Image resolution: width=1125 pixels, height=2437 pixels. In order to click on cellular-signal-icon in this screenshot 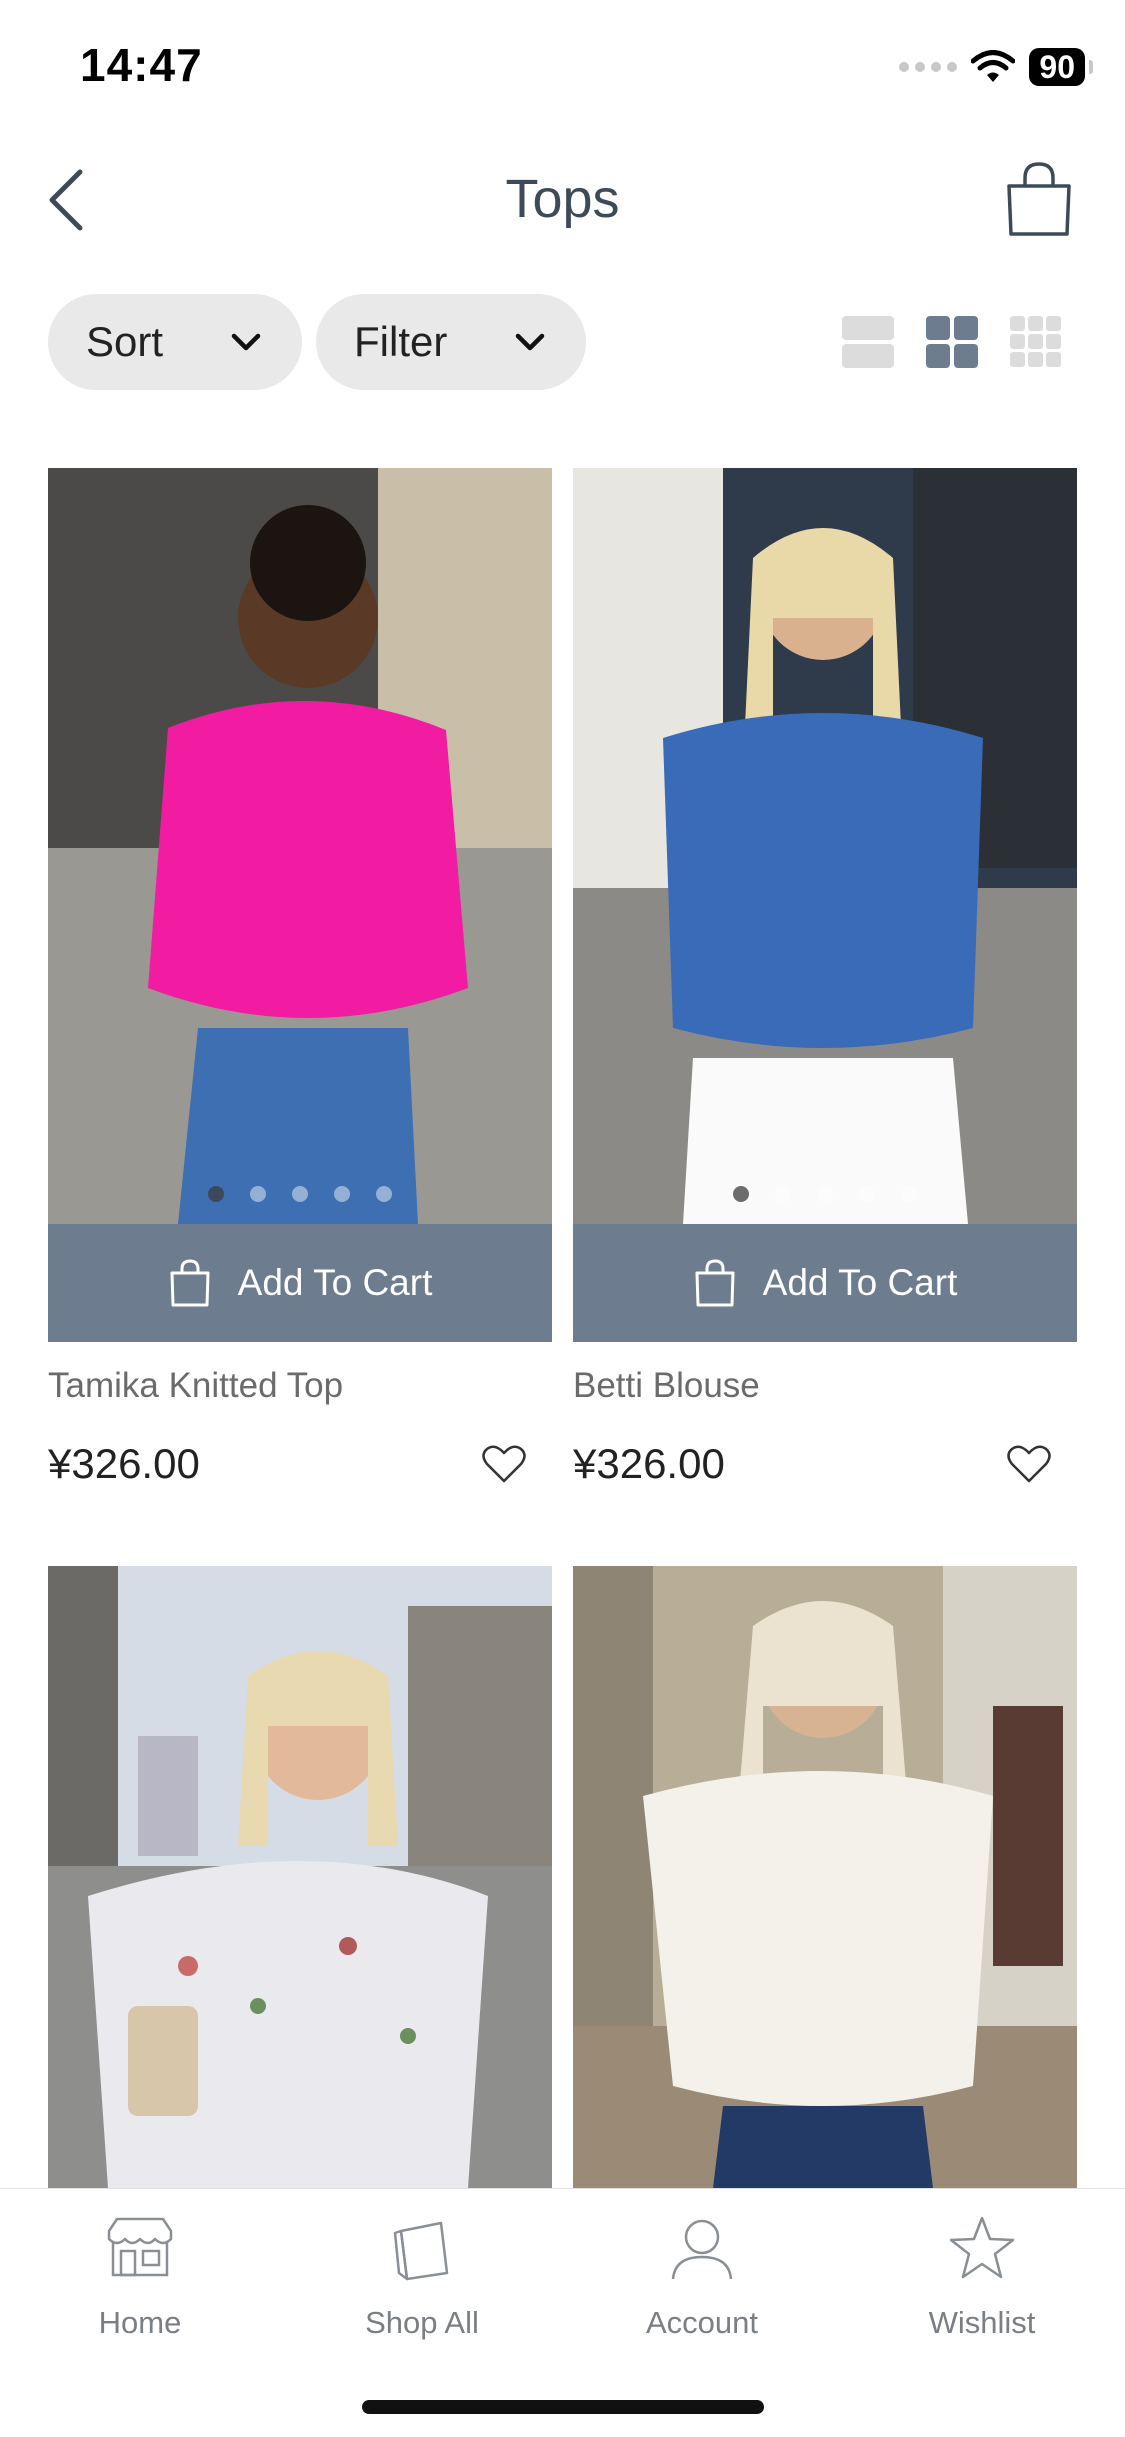, I will do `click(928, 67)`.